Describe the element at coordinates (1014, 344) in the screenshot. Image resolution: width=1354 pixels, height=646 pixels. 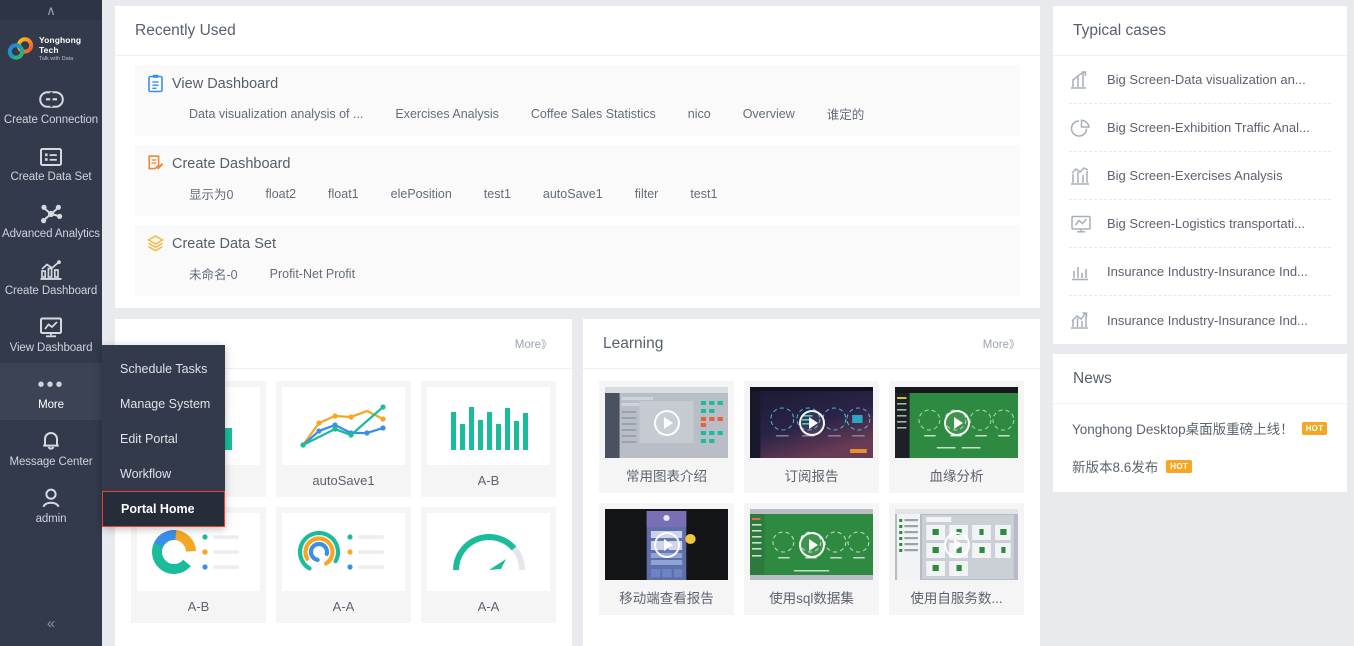
I see `chevron-double-right-icon: 》` at that location.